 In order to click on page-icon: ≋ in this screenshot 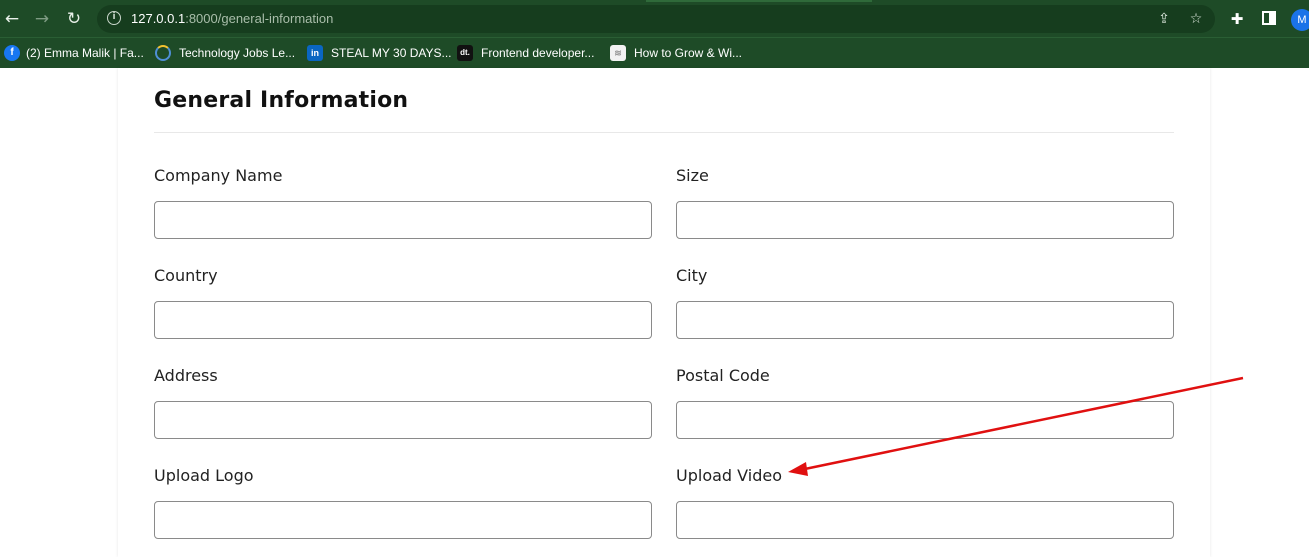, I will do `click(618, 53)`.